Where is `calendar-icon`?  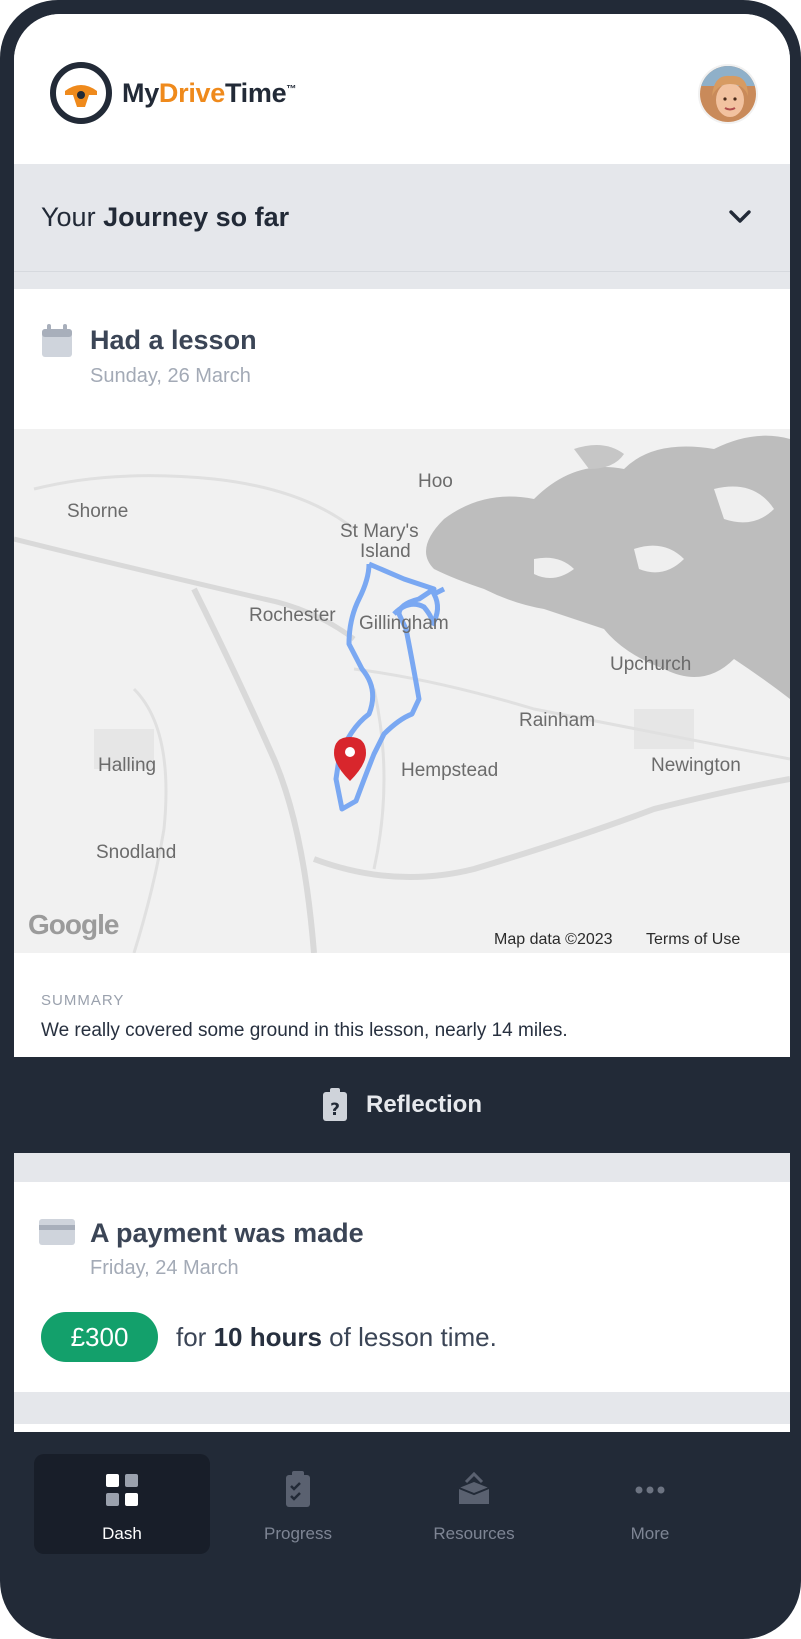 calendar-icon is located at coordinates (57, 340).